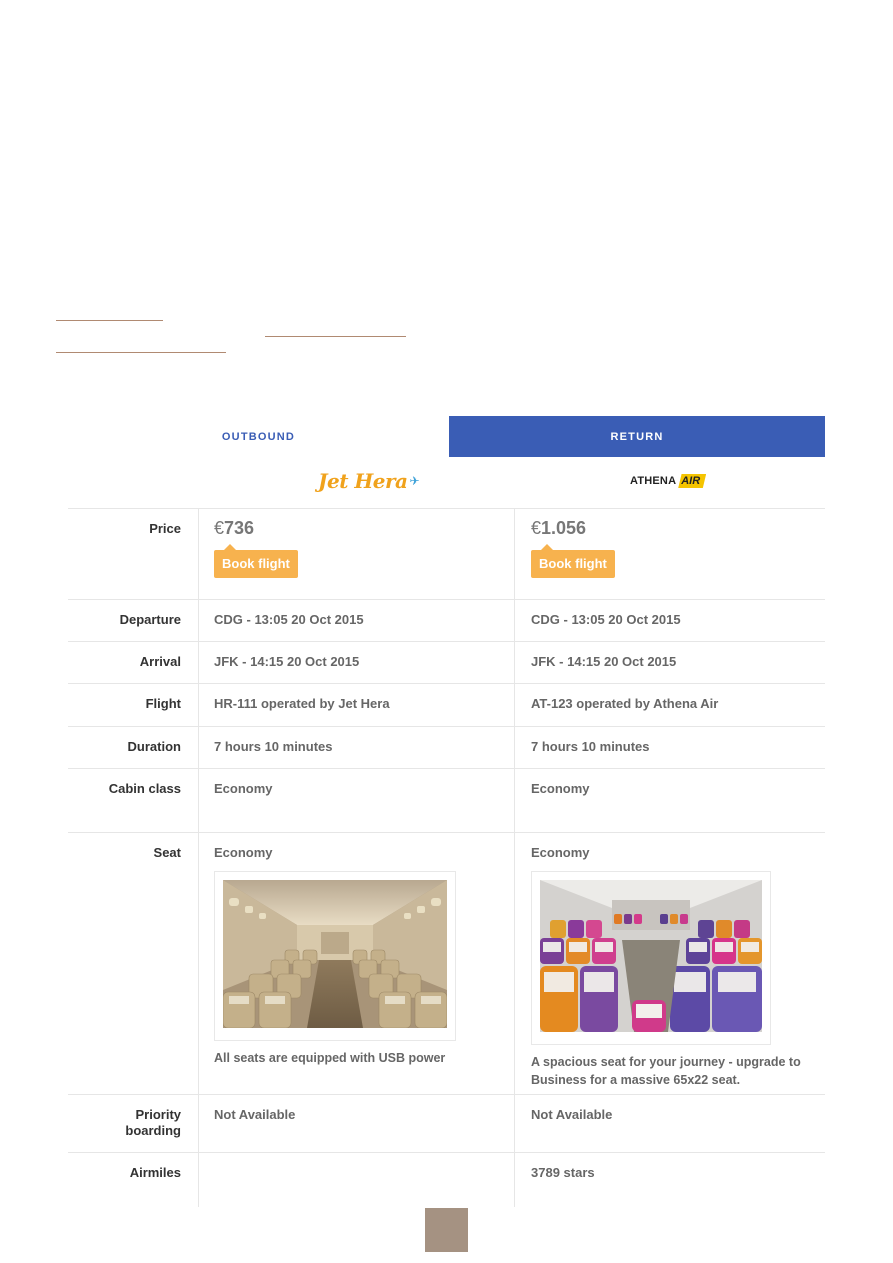 Image resolution: width=893 pixels, height=1263 pixels. Describe the element at coordinates (678, 528) in the screenshot. I see `price-value: €1.056` at that location.